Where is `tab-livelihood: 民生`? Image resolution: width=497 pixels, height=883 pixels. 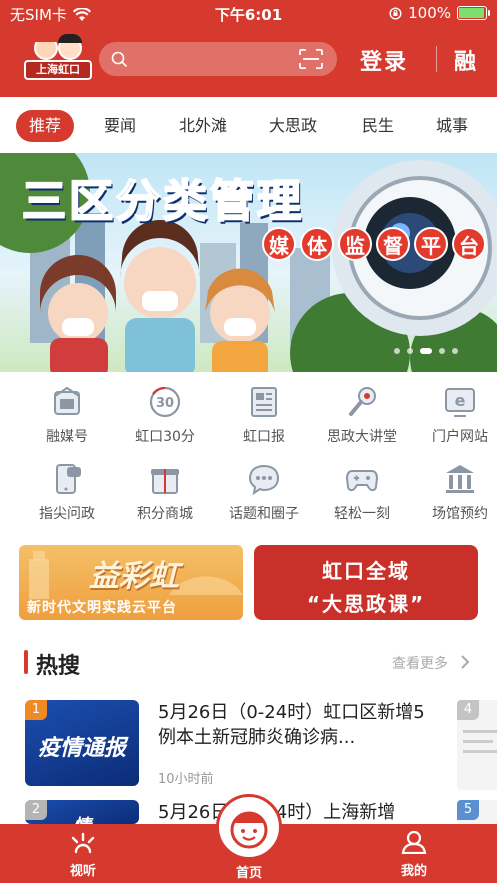
tab-livelihood: 民生 is located at coordinates (378, 126).